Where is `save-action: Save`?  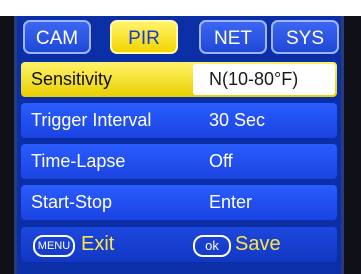
save-action: Save is located at coordinates (258, 244).